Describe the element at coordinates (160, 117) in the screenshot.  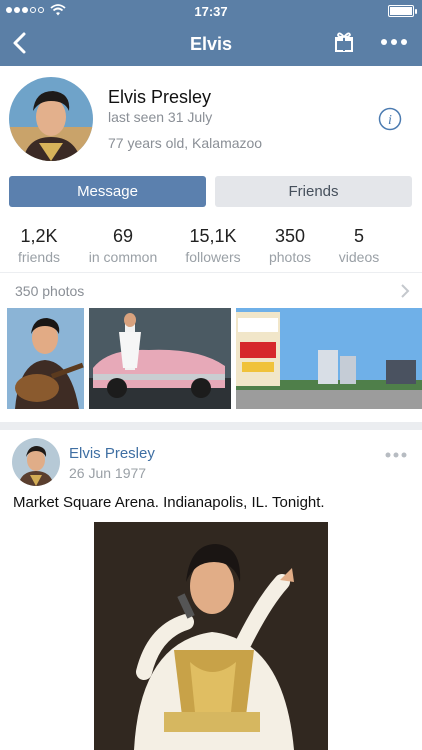
I see `last-seen-text: last seen 31 July` at that location.